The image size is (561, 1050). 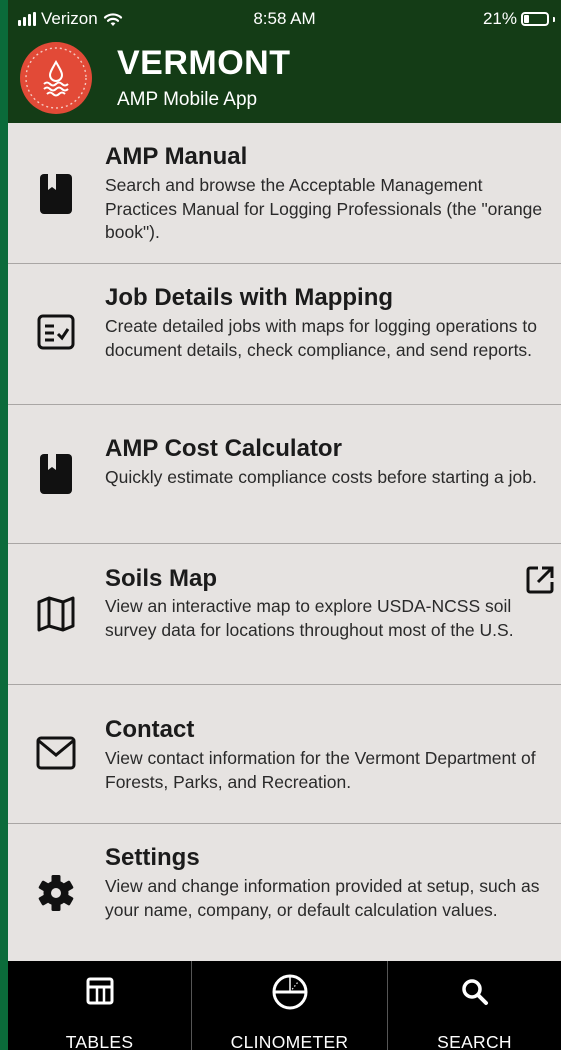 I want to click on menu-item-title: Settings, so click(x=152, y=857).